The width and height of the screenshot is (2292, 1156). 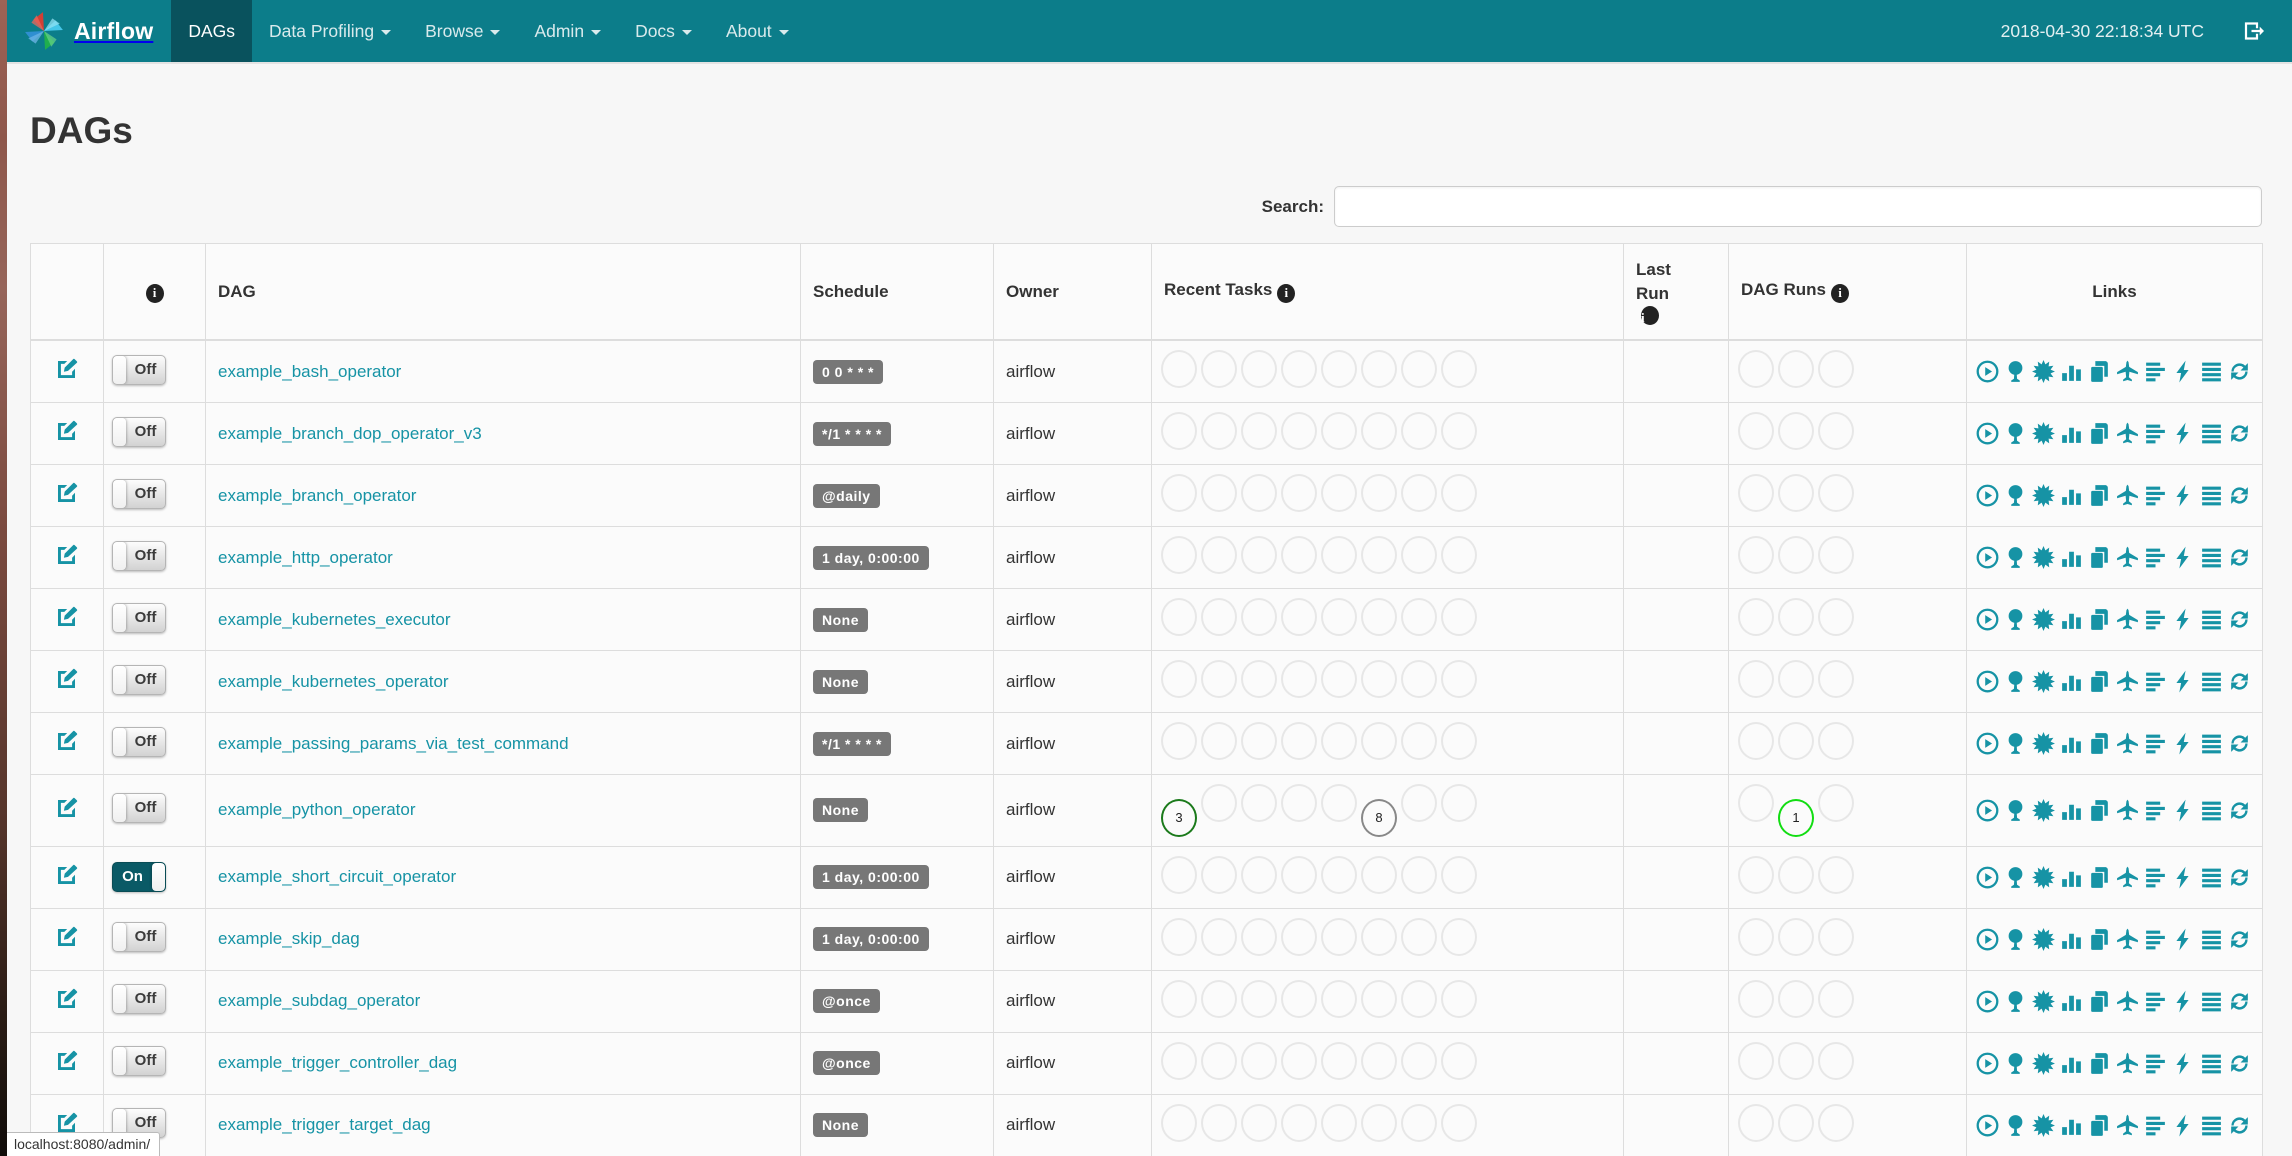 I want to click on brand-link: Airflow, so click(x=89, y=31).